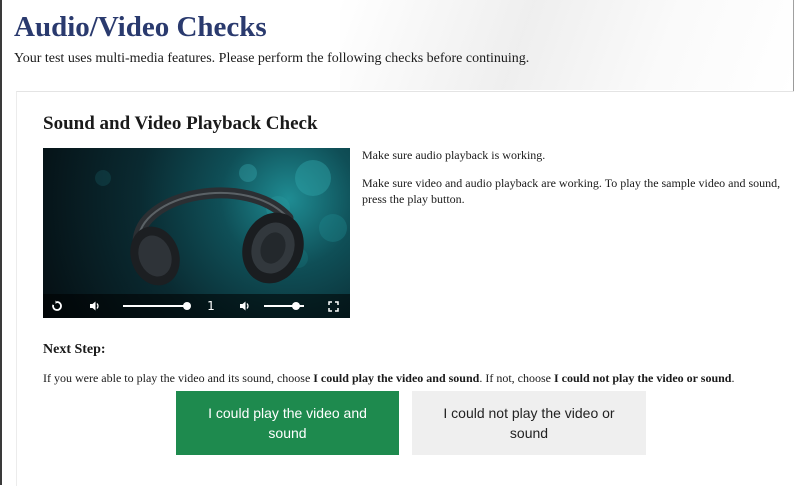  I want to click on could-play-button: I could play the video and sound, so click(287, 423).